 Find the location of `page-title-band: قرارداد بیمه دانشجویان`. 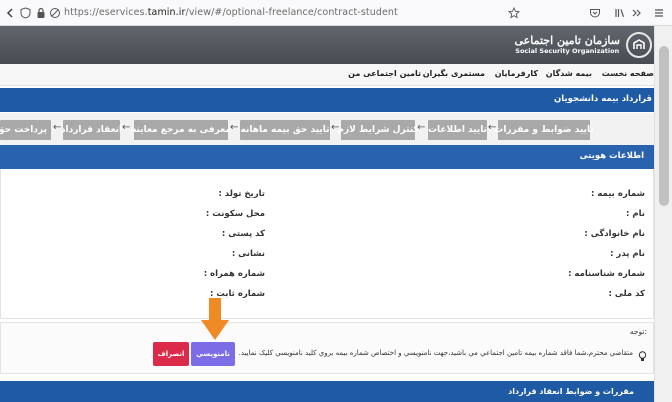

page-title-band: قرارداد بیمه دانشجویان is located at coordinates (336, 100).